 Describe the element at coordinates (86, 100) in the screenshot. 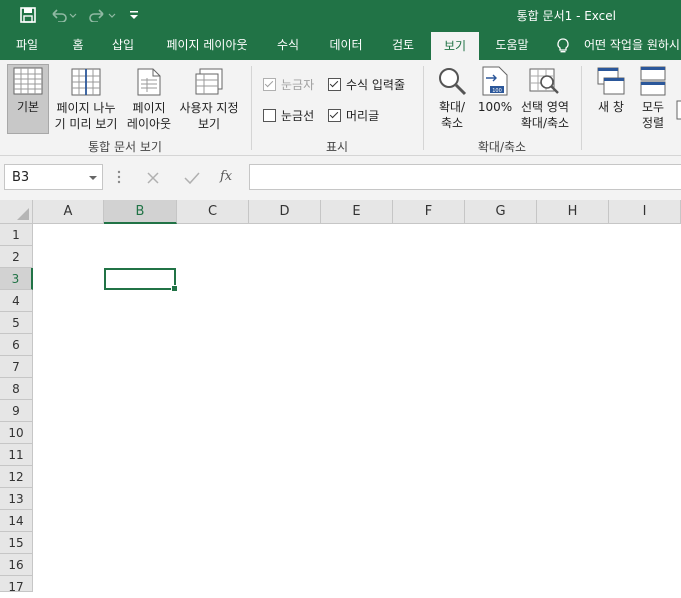

I see `page-break-preview-button: 페이지 나누 기 미리 보기` at that location.